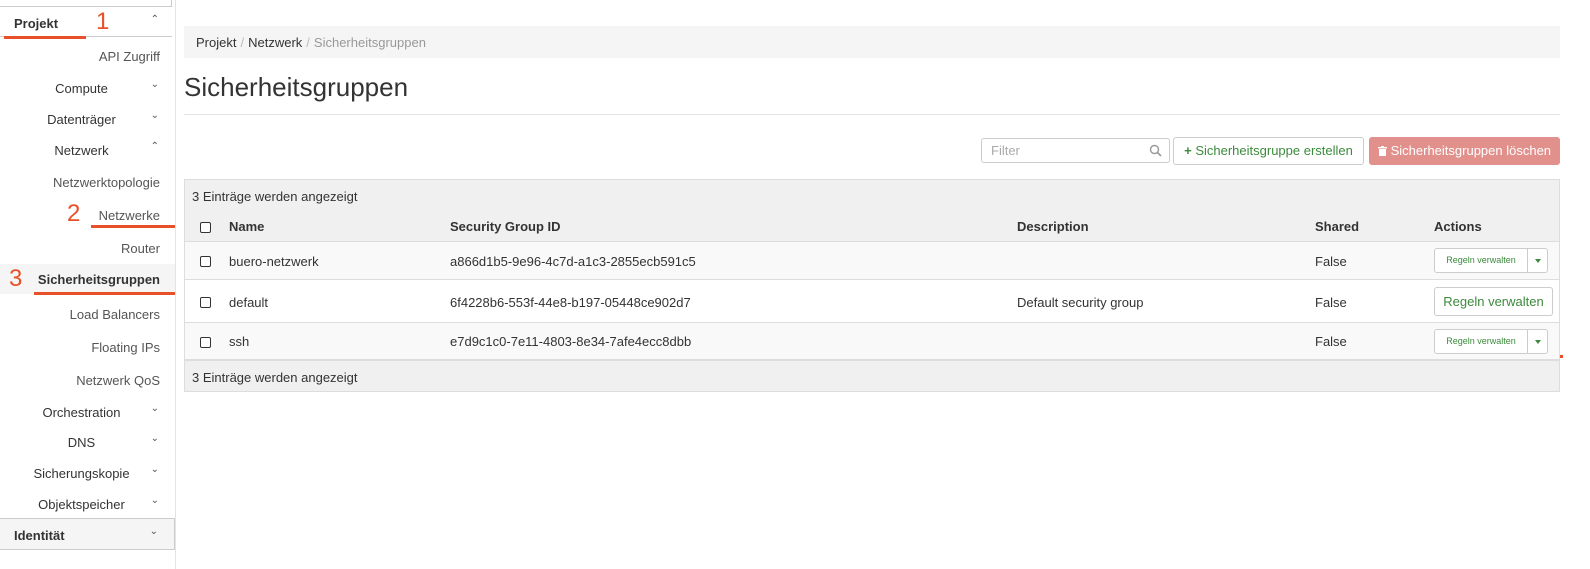 This screenshot has height=569, width=1590. I want to click on sidebar-item-objektspeicher: Objektspeicher ⌄, so click(87, 504).